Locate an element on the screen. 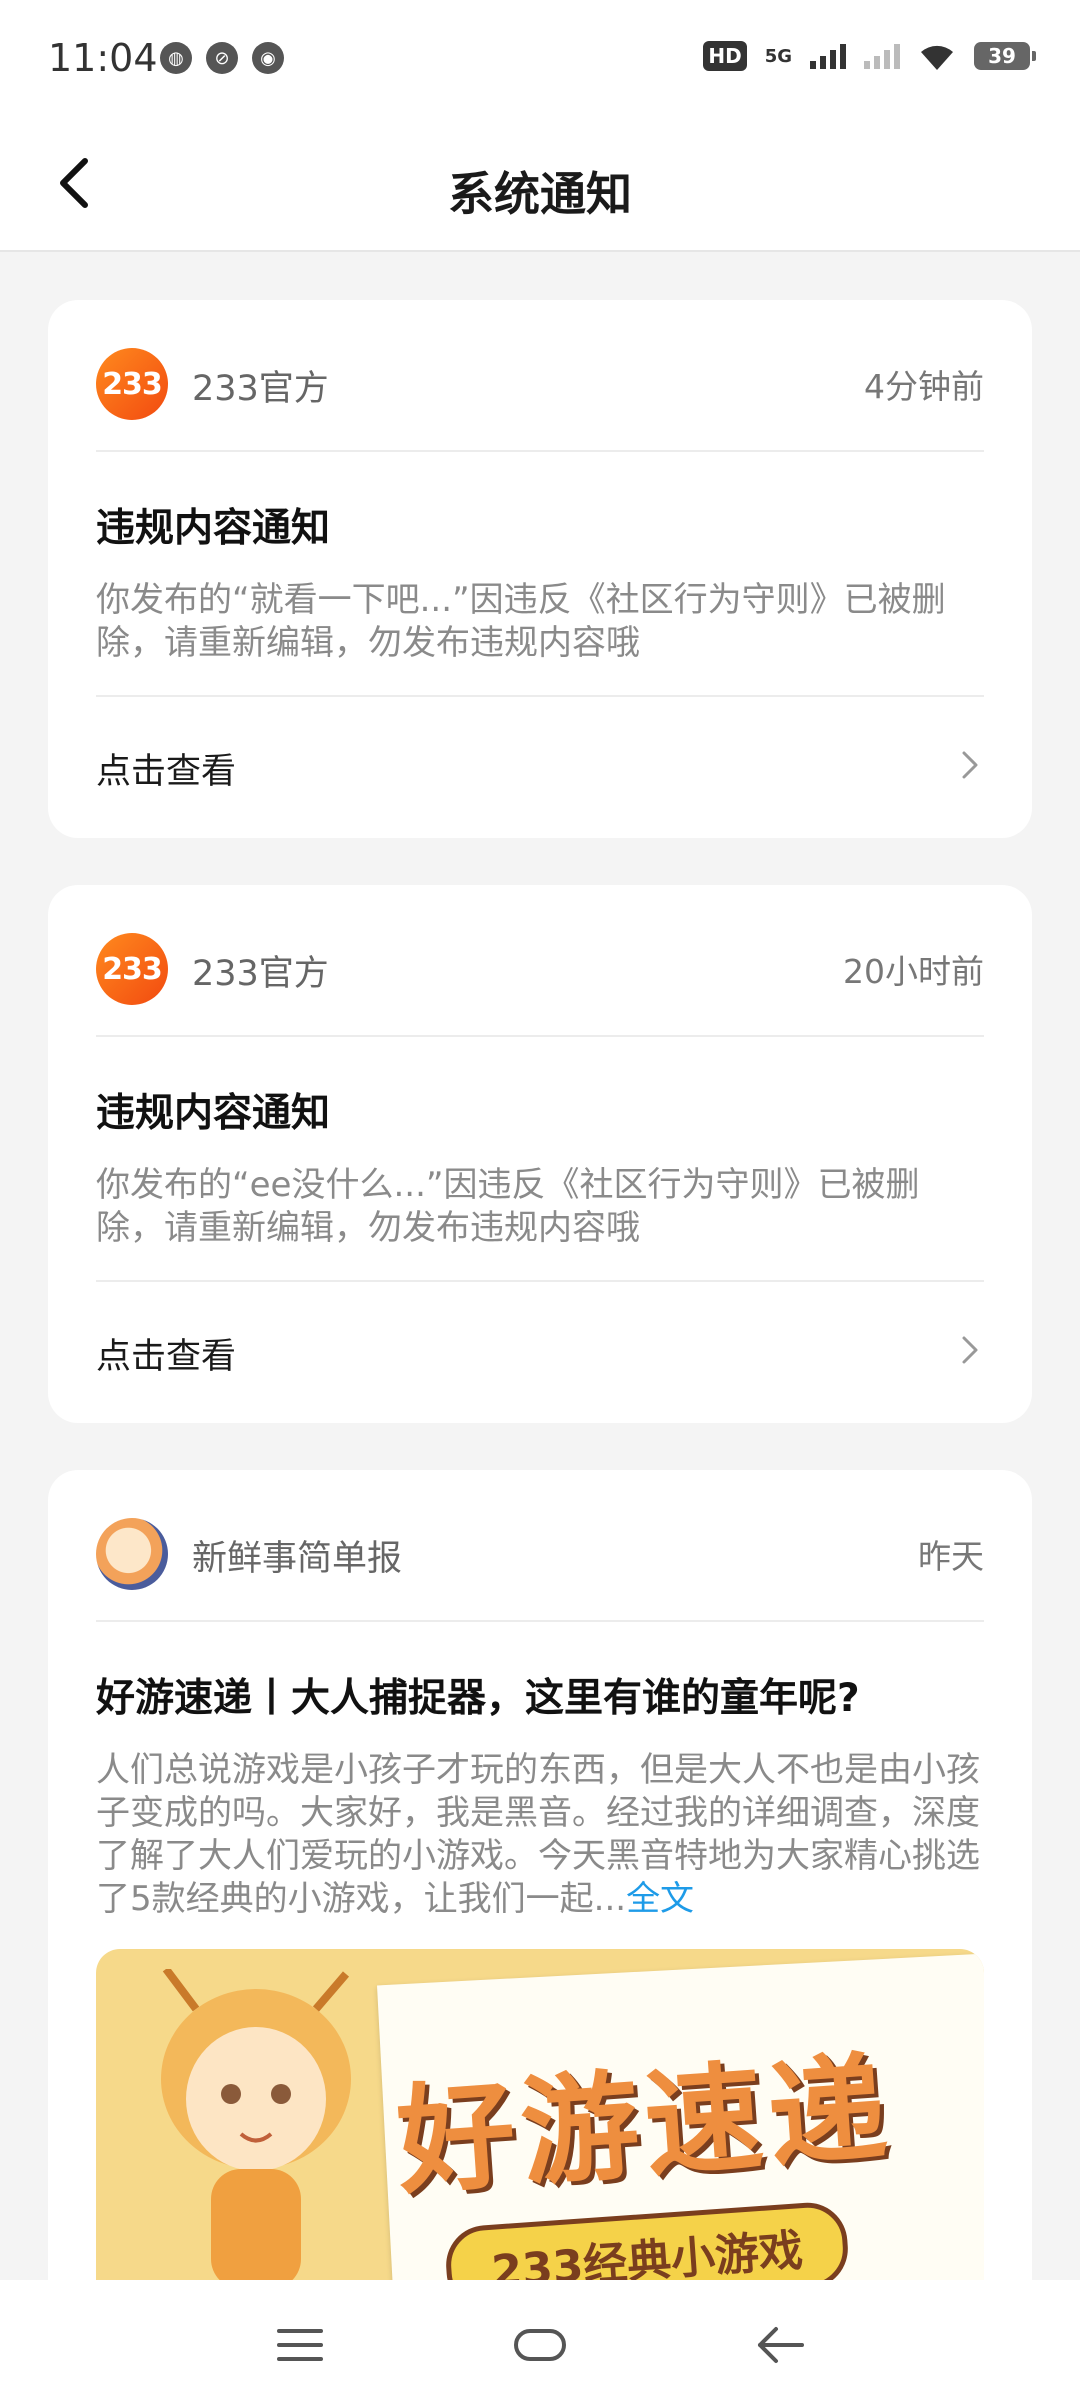 Image resolution: width=1080 pixels, height=2408 pixels. read-more-link: 全文 is located at coordinates (660, 1899).